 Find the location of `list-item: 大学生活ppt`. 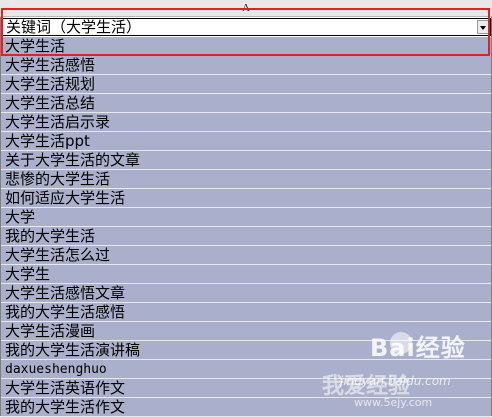

list-item: 大学生活ppt is located at coordinates (246, 141).